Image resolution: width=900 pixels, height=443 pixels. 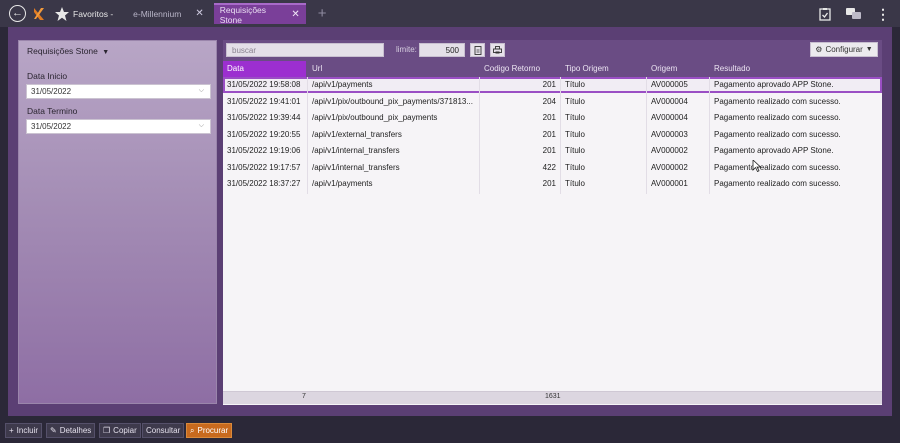 I want to click on consultar-button: Consultar, so click(x=163, y=430).